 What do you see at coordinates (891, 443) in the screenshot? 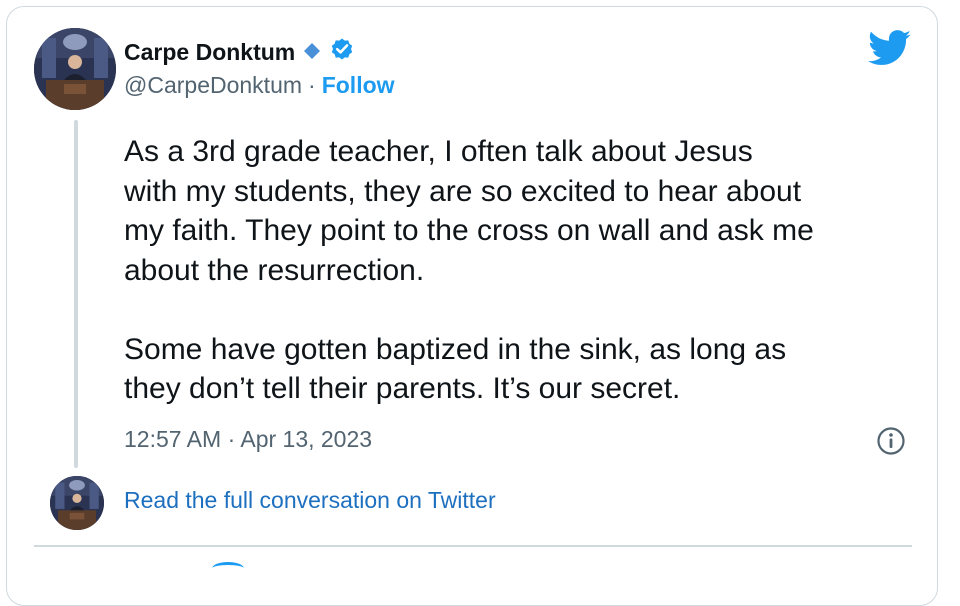
I see `info-icon` at bounding box center [891, 443].